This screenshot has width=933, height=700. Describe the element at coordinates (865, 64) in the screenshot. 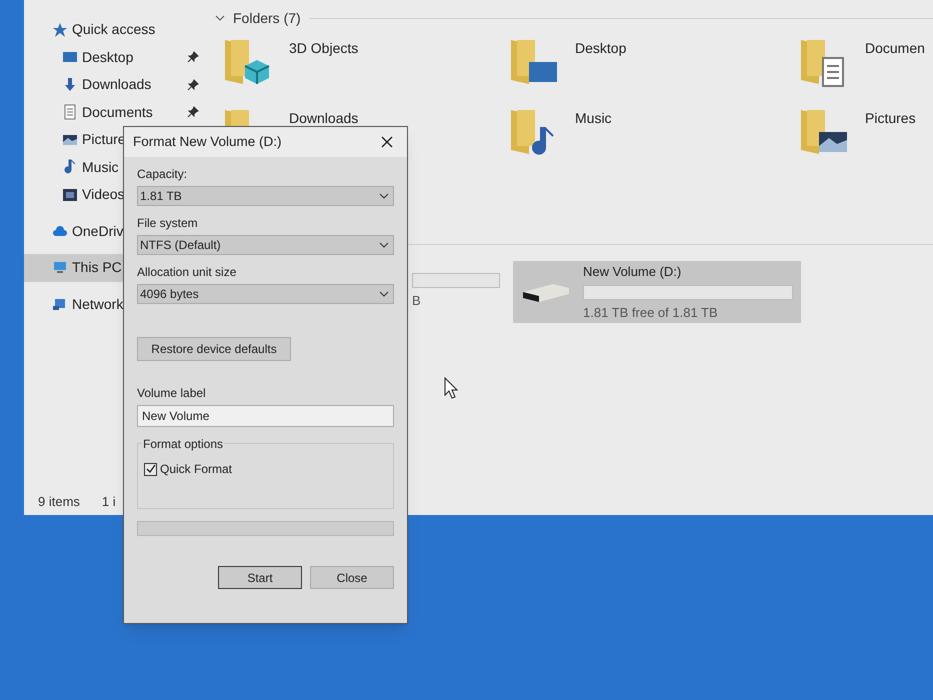

I see `folder-item: Documen` at that location.